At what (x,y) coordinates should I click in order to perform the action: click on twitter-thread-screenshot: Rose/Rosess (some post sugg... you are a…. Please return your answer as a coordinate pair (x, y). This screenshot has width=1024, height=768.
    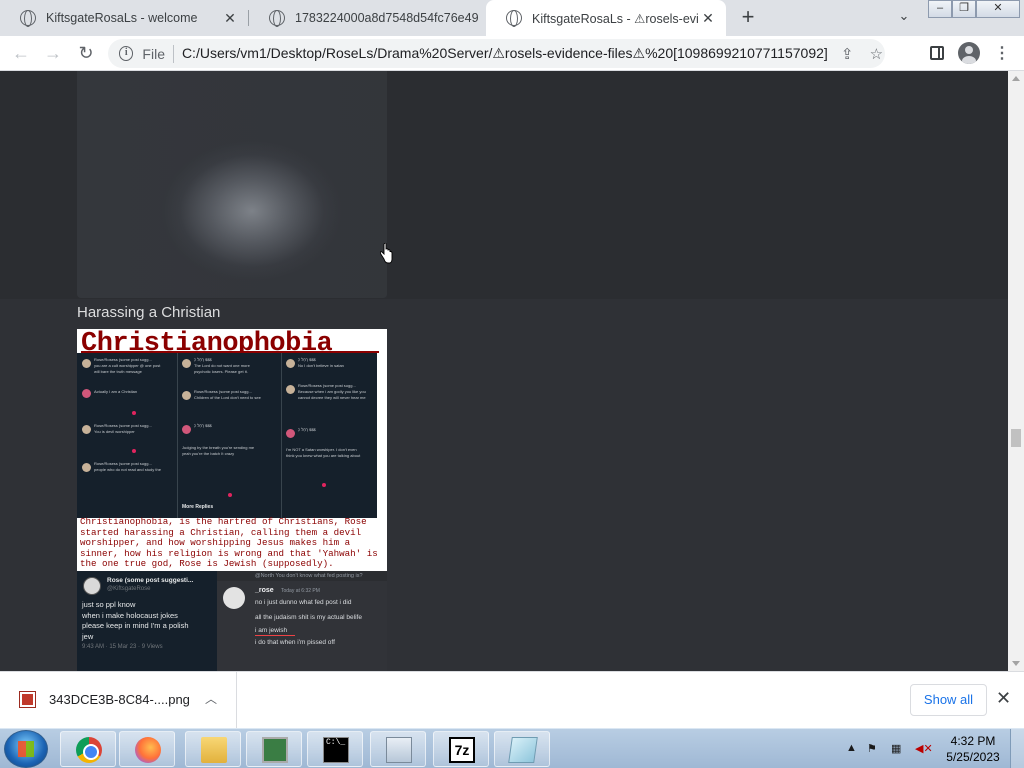
    Looking at the image, I should click on (227, 435).